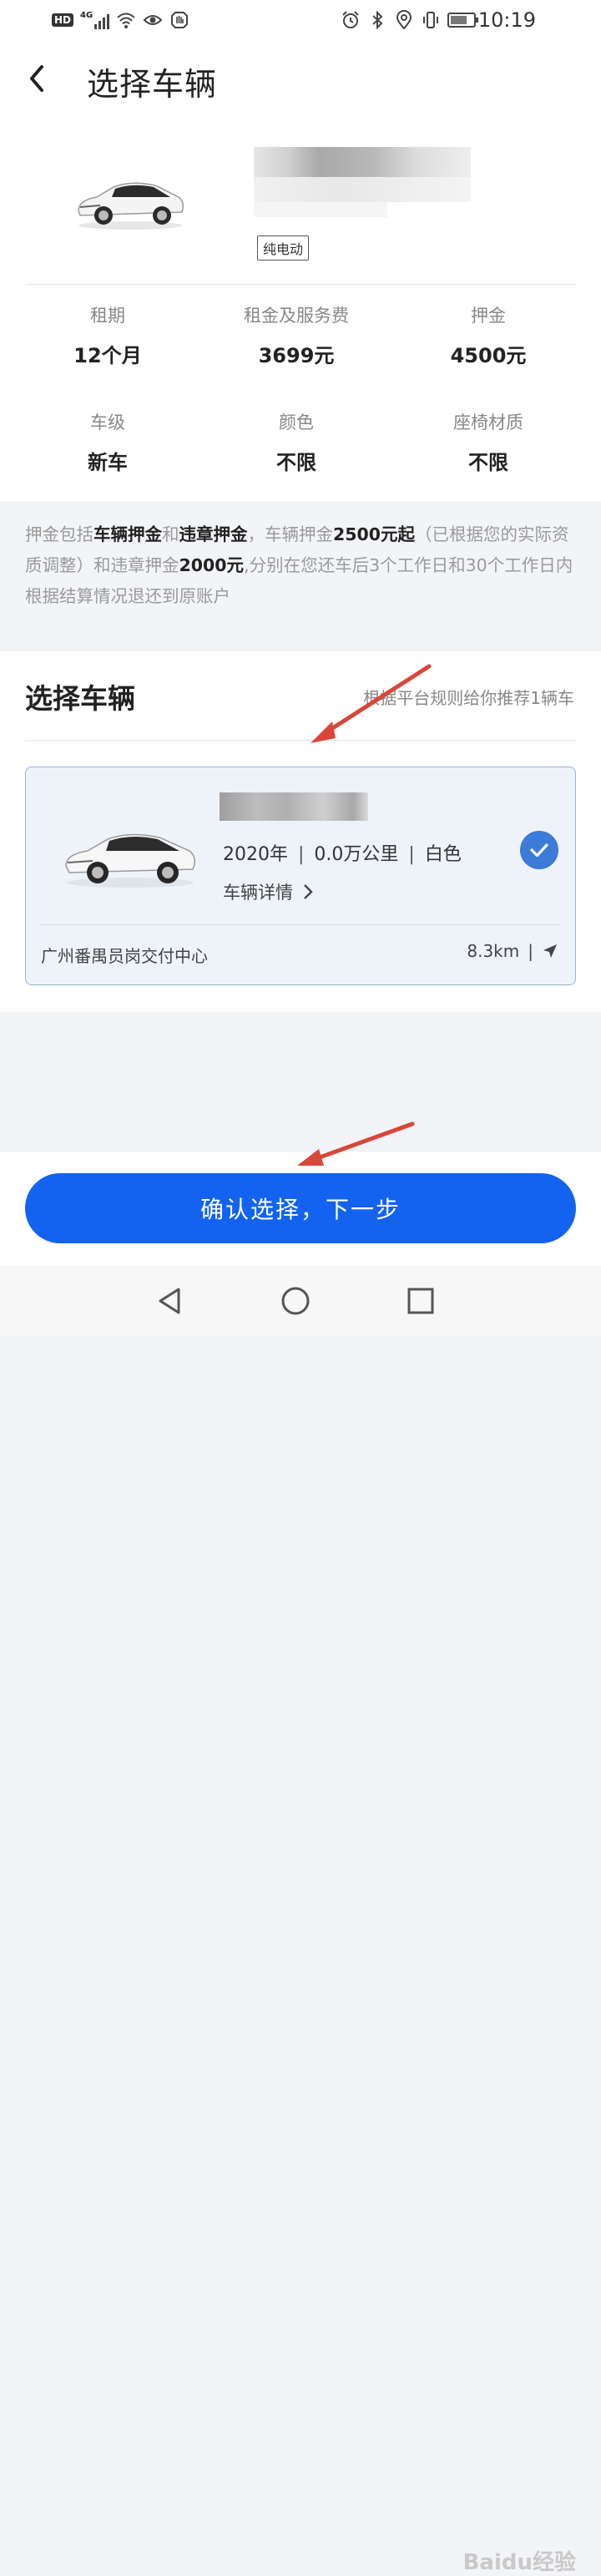  What do you see at coordinates (469, 698) in the screenshot?
I see `section-hint: 根据平台规则给你推荐1辆车` at bounding box center [469, 698].